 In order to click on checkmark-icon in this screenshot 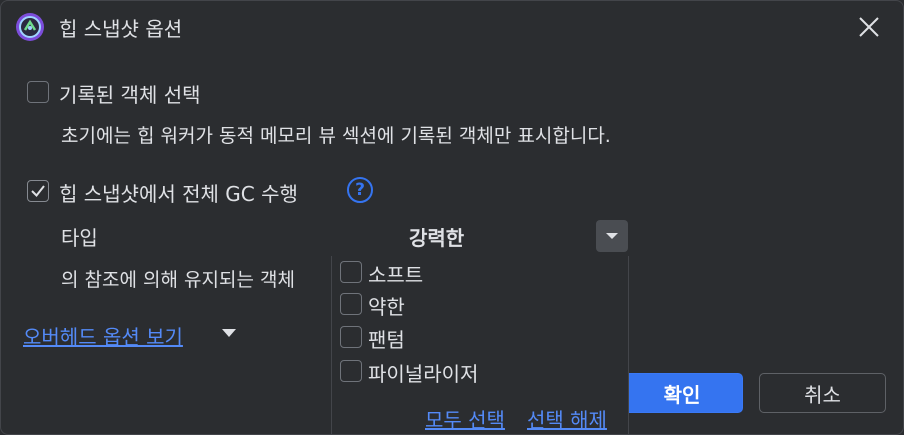, I will do `click(38, 191)`.